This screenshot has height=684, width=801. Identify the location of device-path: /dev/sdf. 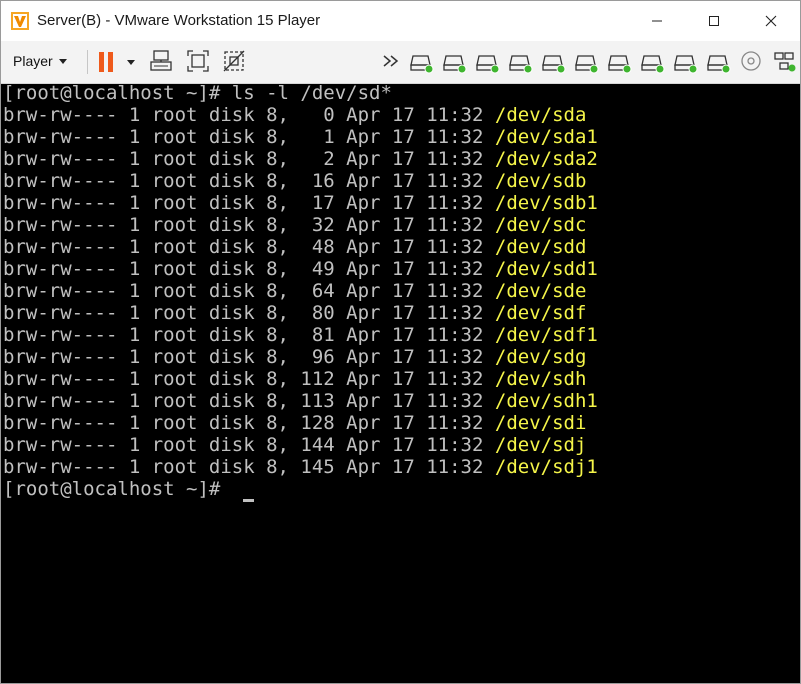
(540, 313).